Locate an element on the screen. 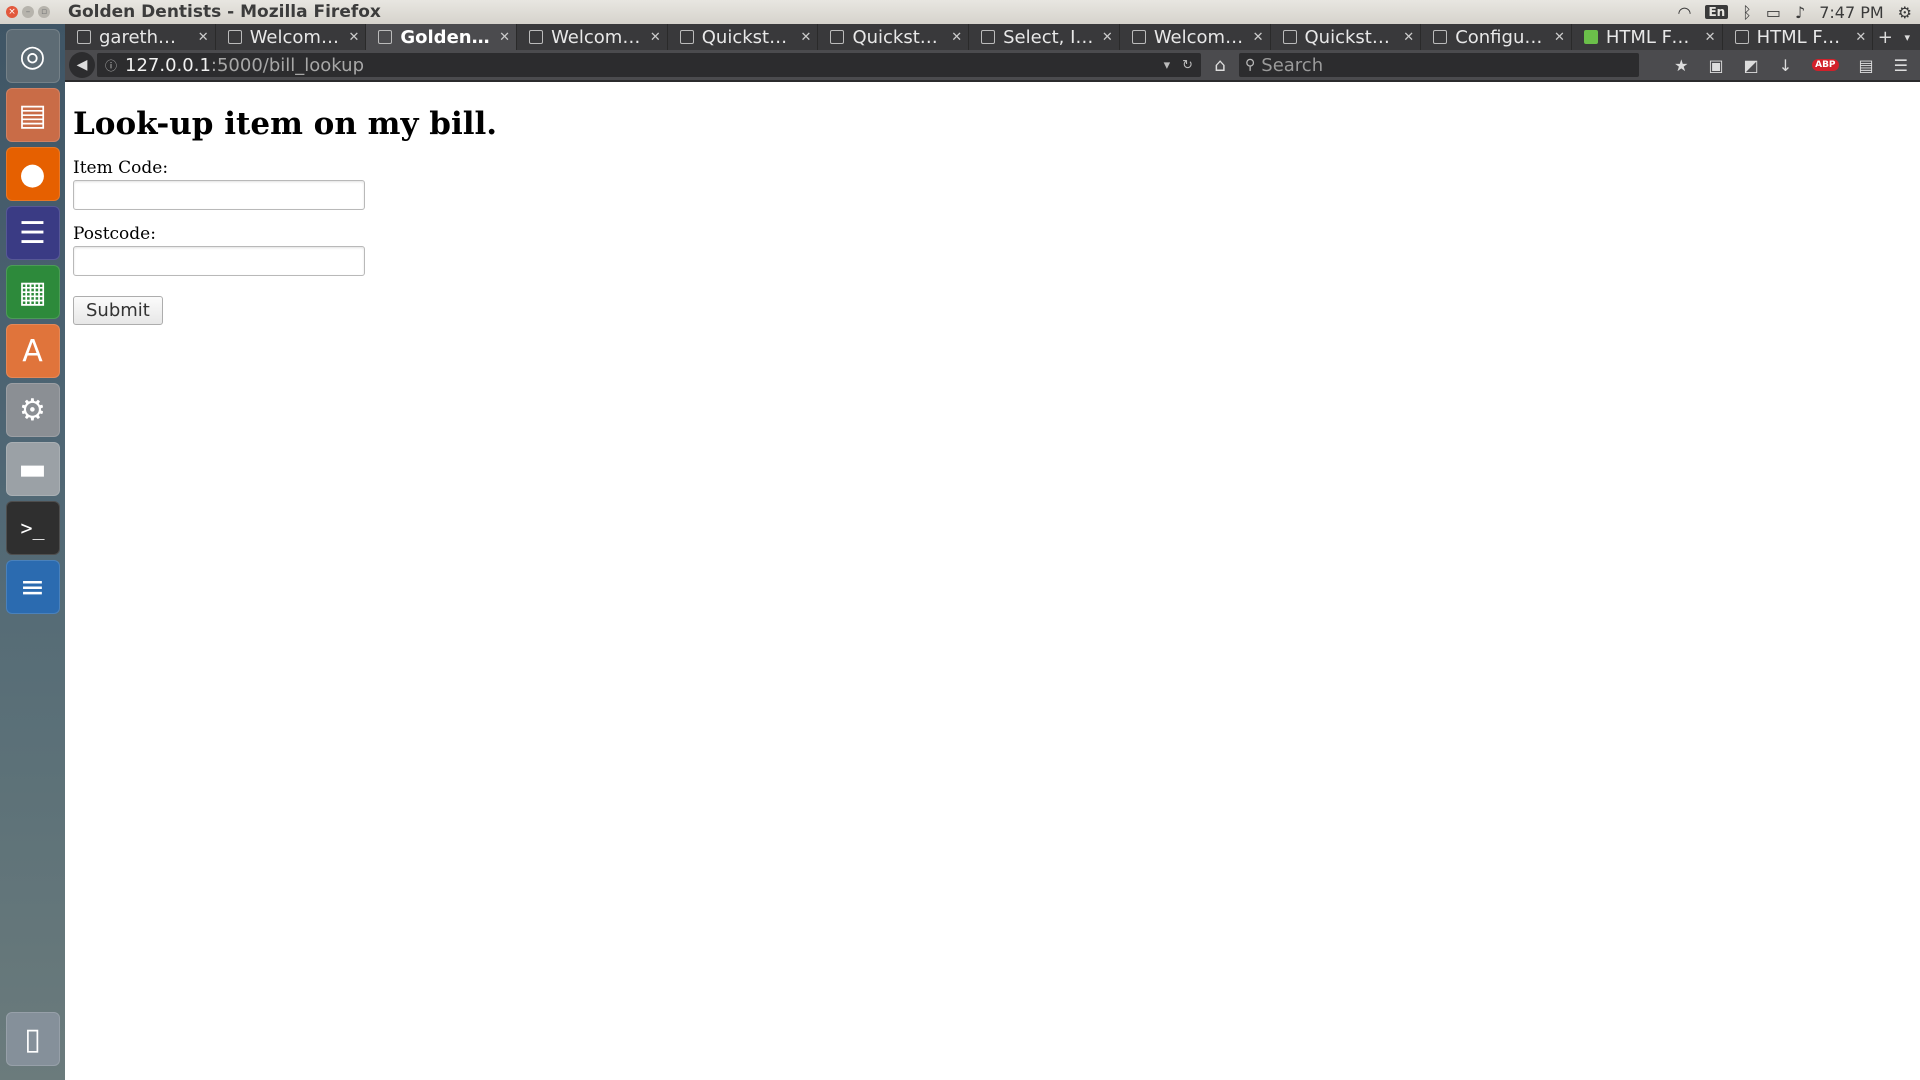 The width and height of the screenshot is (1920, 1080). bookmark-star-icon: ★ is located at coordinates (1681, 65).